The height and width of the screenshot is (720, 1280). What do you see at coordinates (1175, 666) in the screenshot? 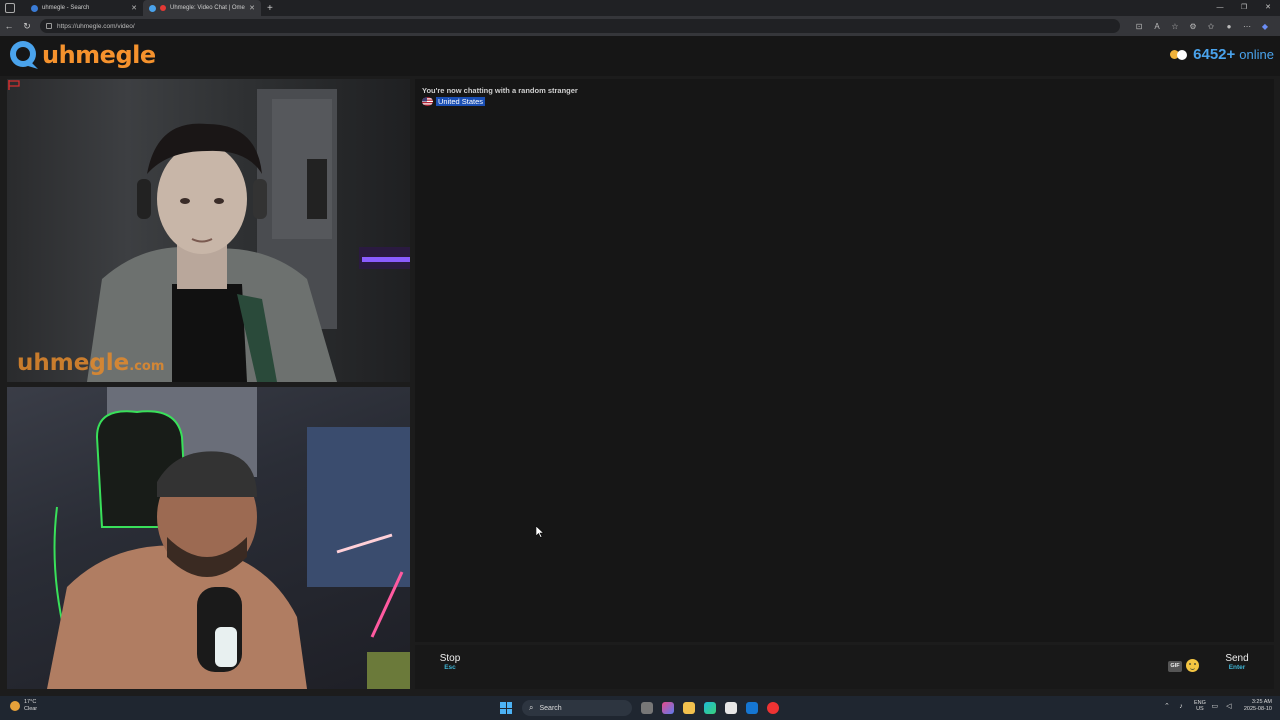
I see `gif-button: GIF` at bounding box center [1175, 666].